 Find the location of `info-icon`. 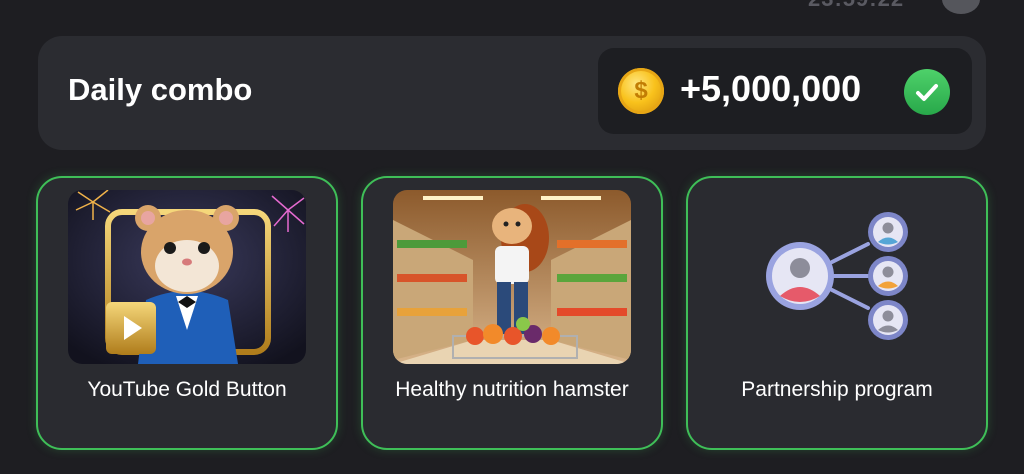

info-icon is located at coordinates (961, 7).